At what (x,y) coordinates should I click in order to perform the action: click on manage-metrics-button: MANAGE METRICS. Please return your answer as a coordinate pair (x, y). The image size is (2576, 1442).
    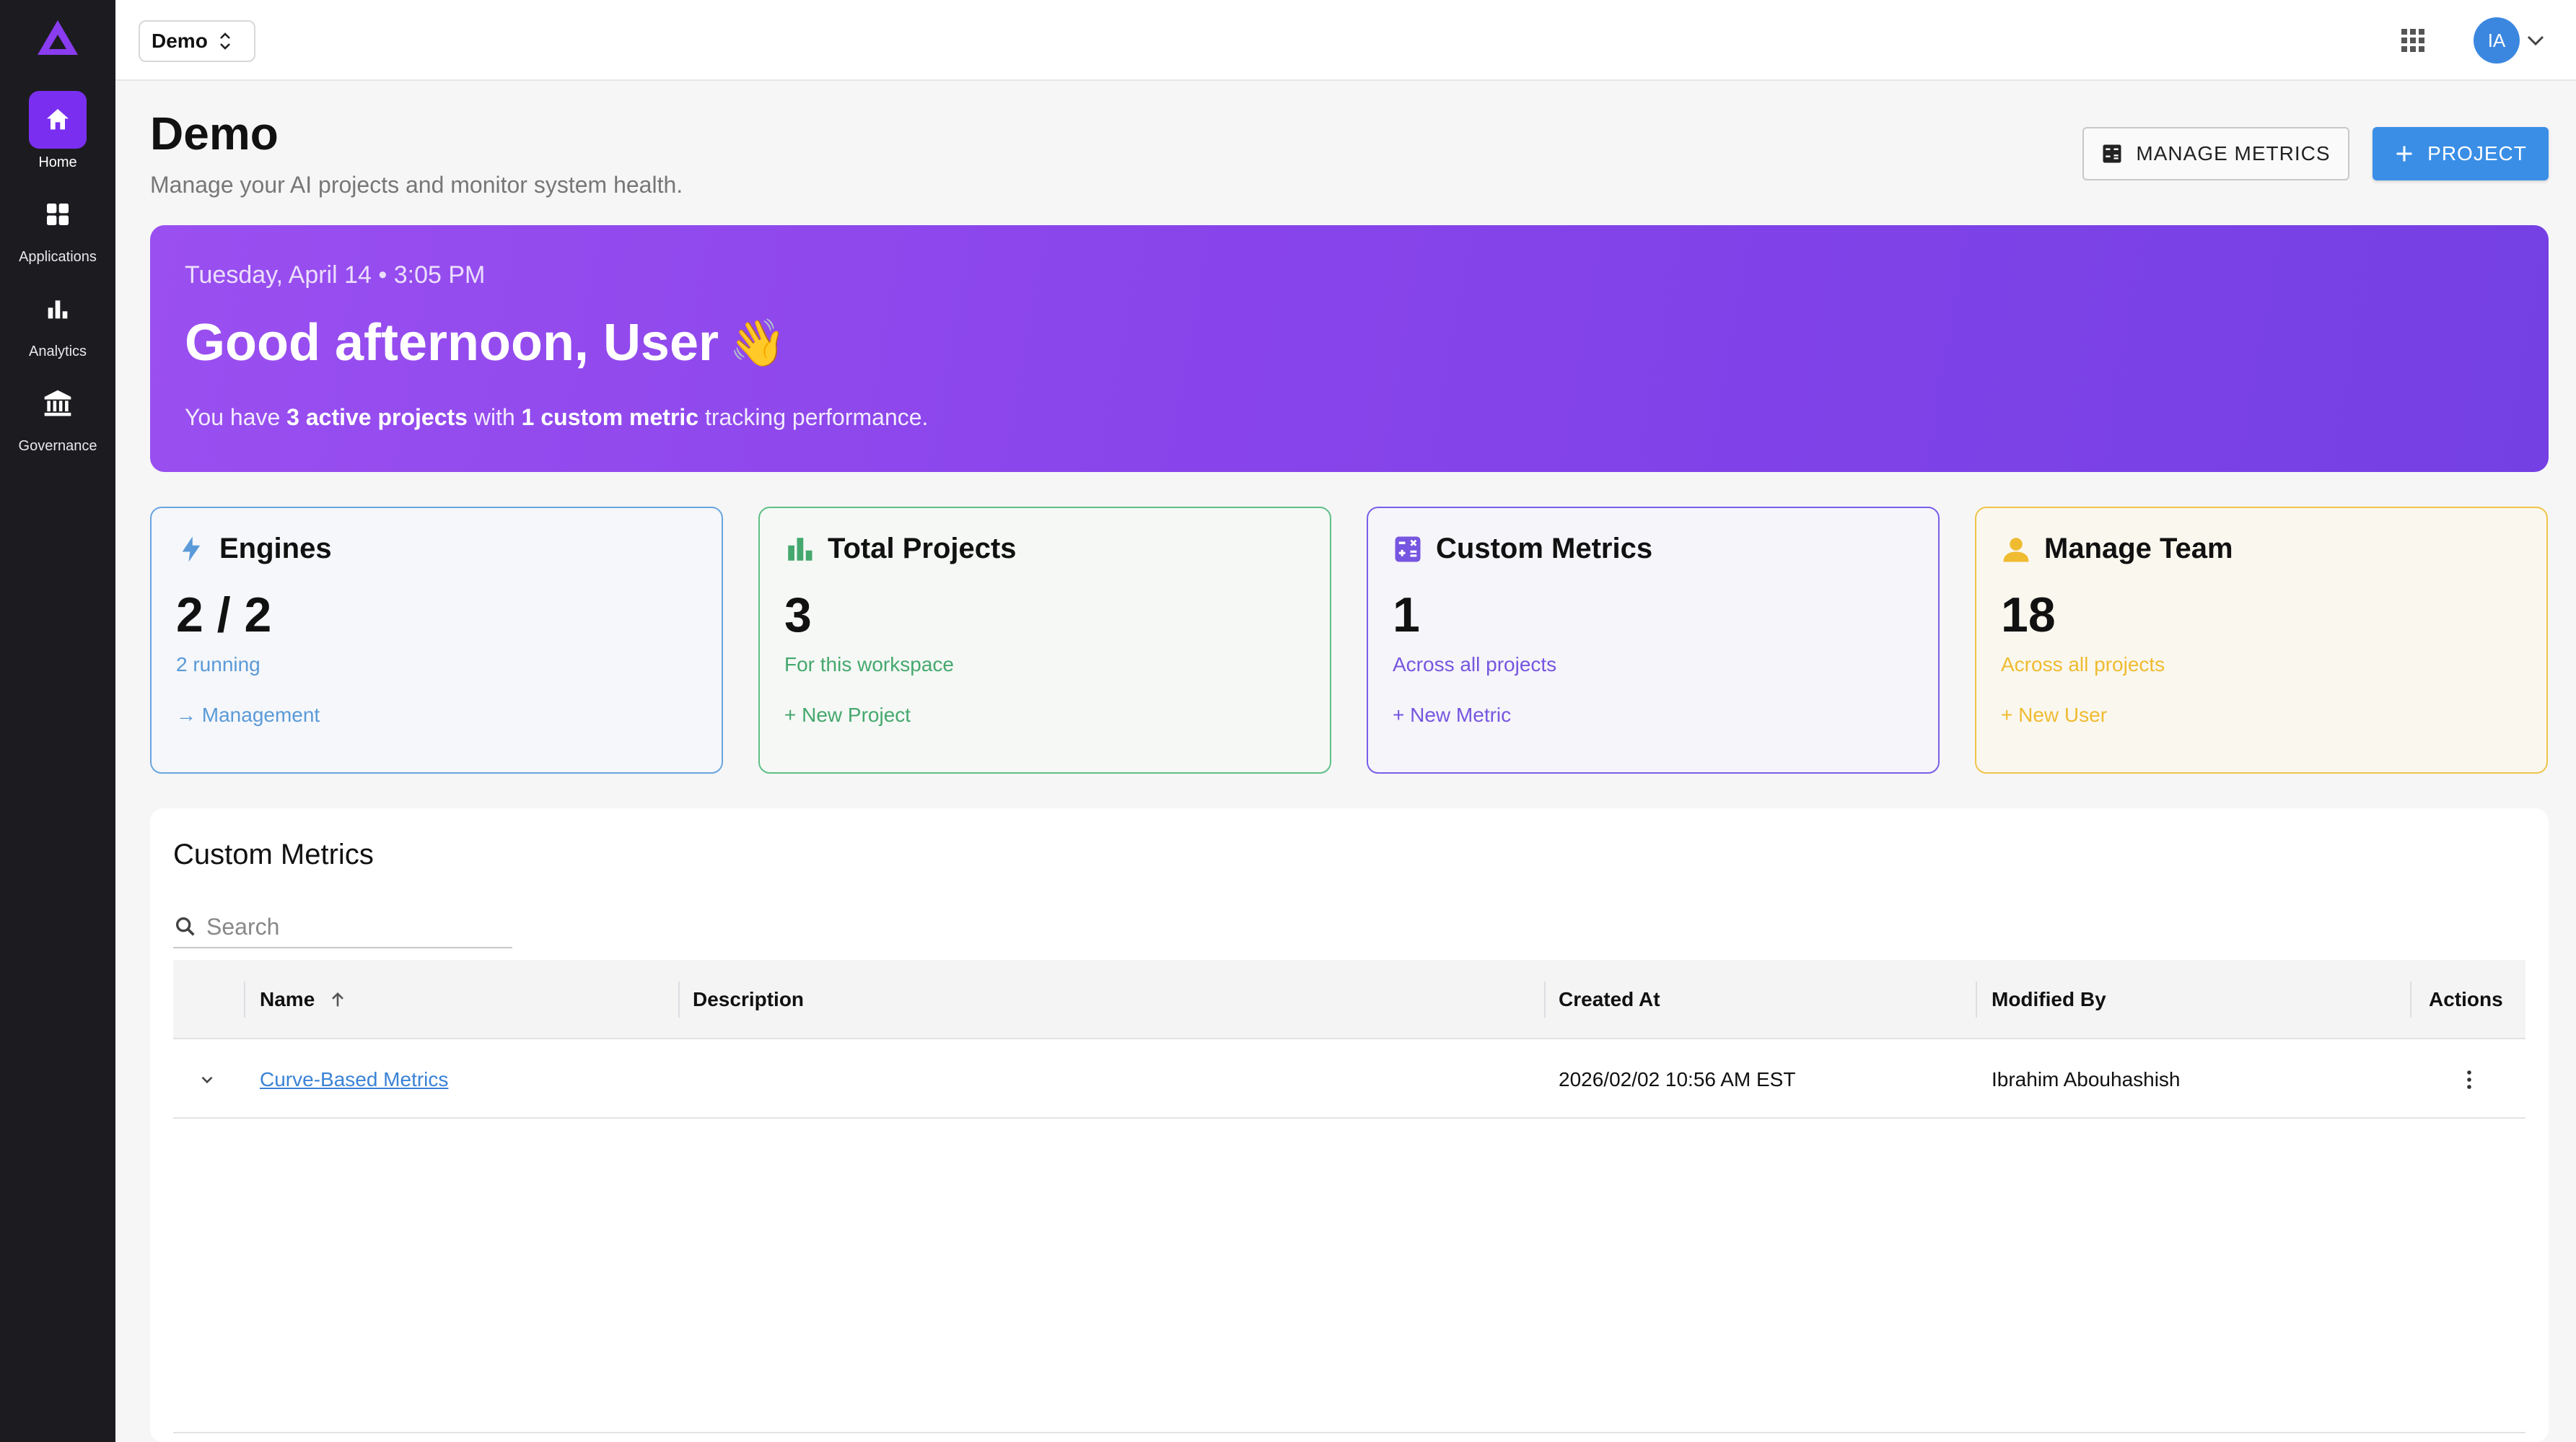
    Looking at the image, I should click on (2215, 154).